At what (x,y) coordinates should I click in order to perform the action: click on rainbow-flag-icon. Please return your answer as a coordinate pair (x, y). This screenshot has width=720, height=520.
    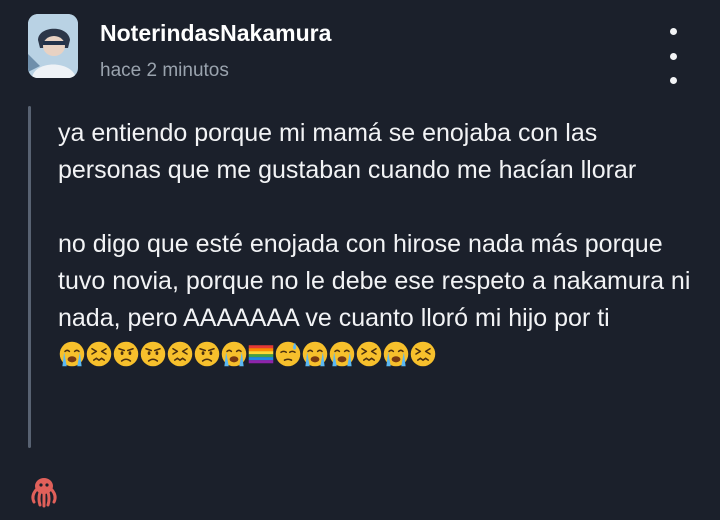
    Looking at the image, I should click on (261, 354).